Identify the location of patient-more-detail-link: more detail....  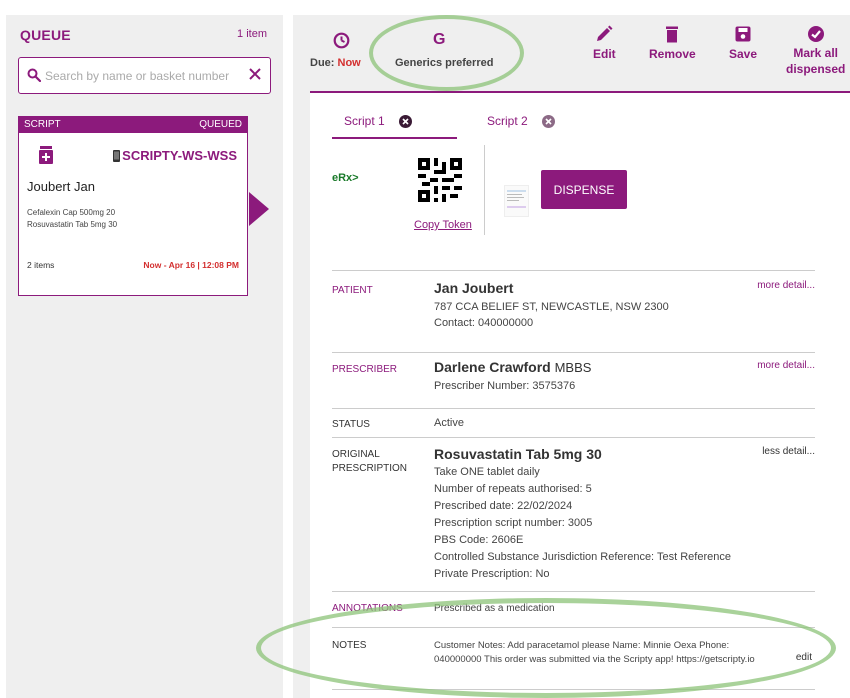
(786, 285).